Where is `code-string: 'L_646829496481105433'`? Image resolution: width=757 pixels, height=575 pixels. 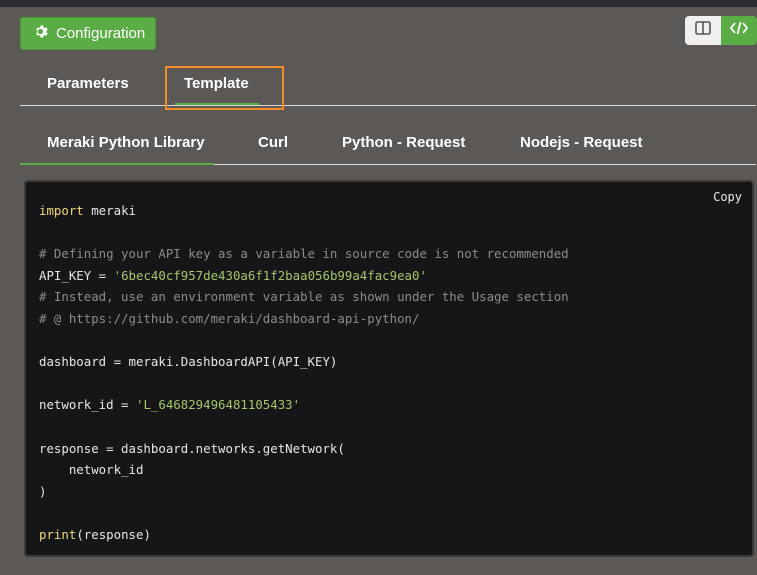 code-string: 'L_646829496481105433' is located at coordinates (218, 405).